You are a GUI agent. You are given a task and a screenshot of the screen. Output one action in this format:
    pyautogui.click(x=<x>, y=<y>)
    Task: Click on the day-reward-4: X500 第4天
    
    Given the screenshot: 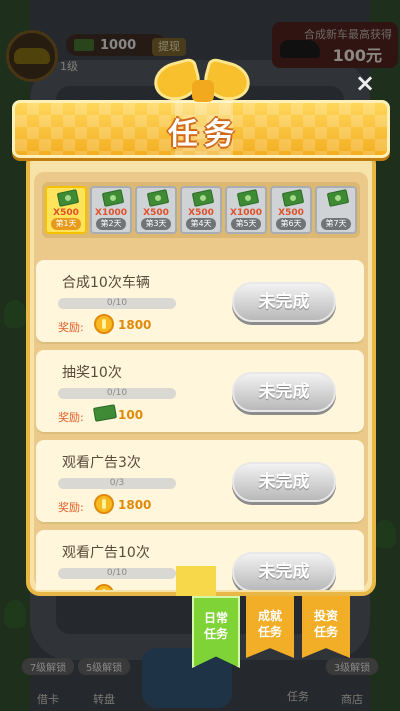 What is the action you would take?
    pyautogui.click(x=201, y=210)
    